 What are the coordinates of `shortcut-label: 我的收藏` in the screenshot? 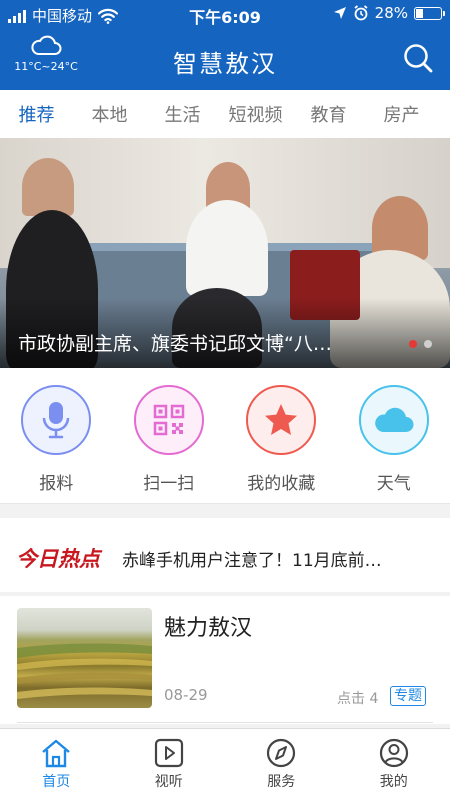 It's located at (281, 484).